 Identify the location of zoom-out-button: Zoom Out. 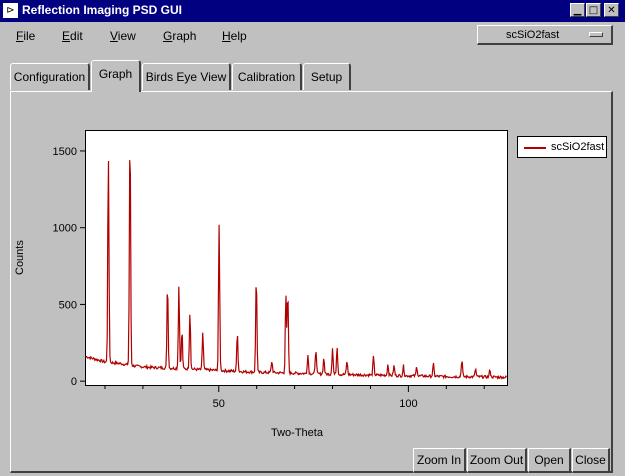
(497, 460).